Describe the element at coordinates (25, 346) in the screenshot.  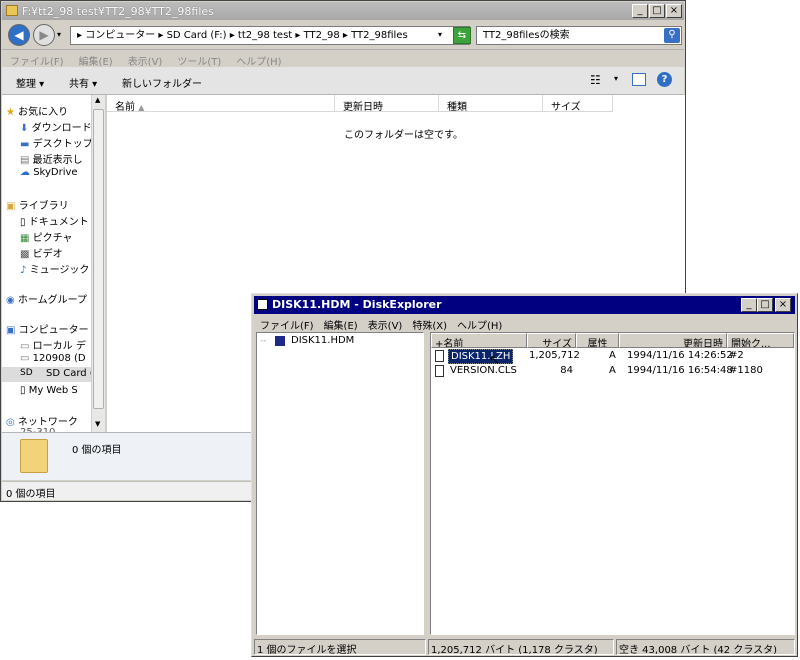
I see `drive-icon: ▭` at that location.